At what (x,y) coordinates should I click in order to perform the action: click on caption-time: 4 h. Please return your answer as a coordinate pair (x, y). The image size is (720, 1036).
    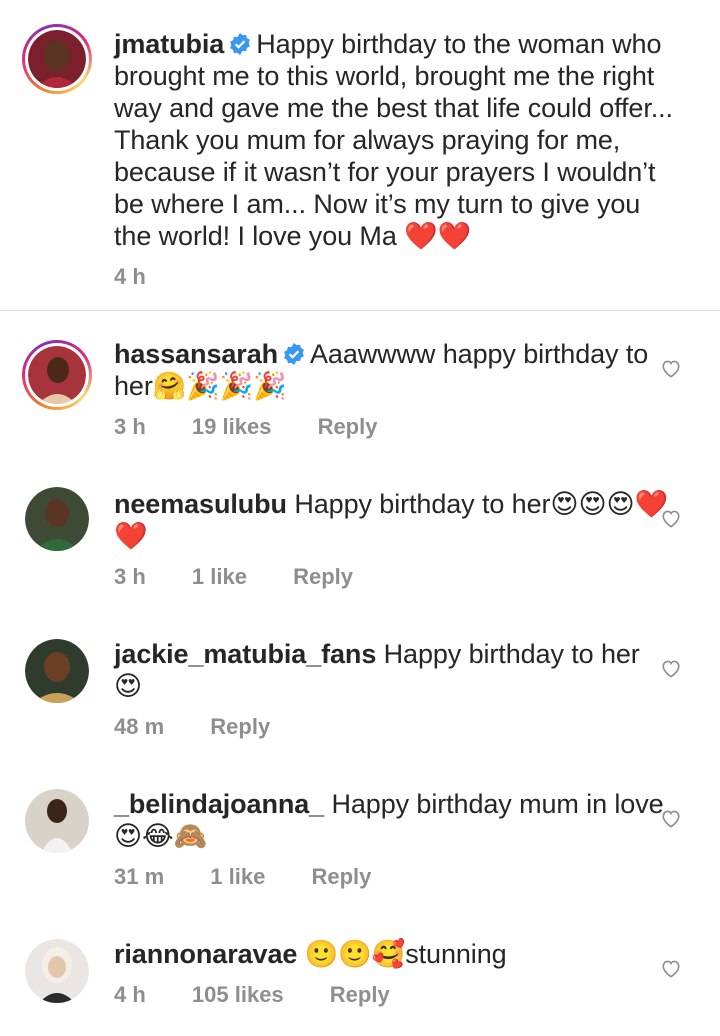
    Looking at the image, I should click on (130, 276).